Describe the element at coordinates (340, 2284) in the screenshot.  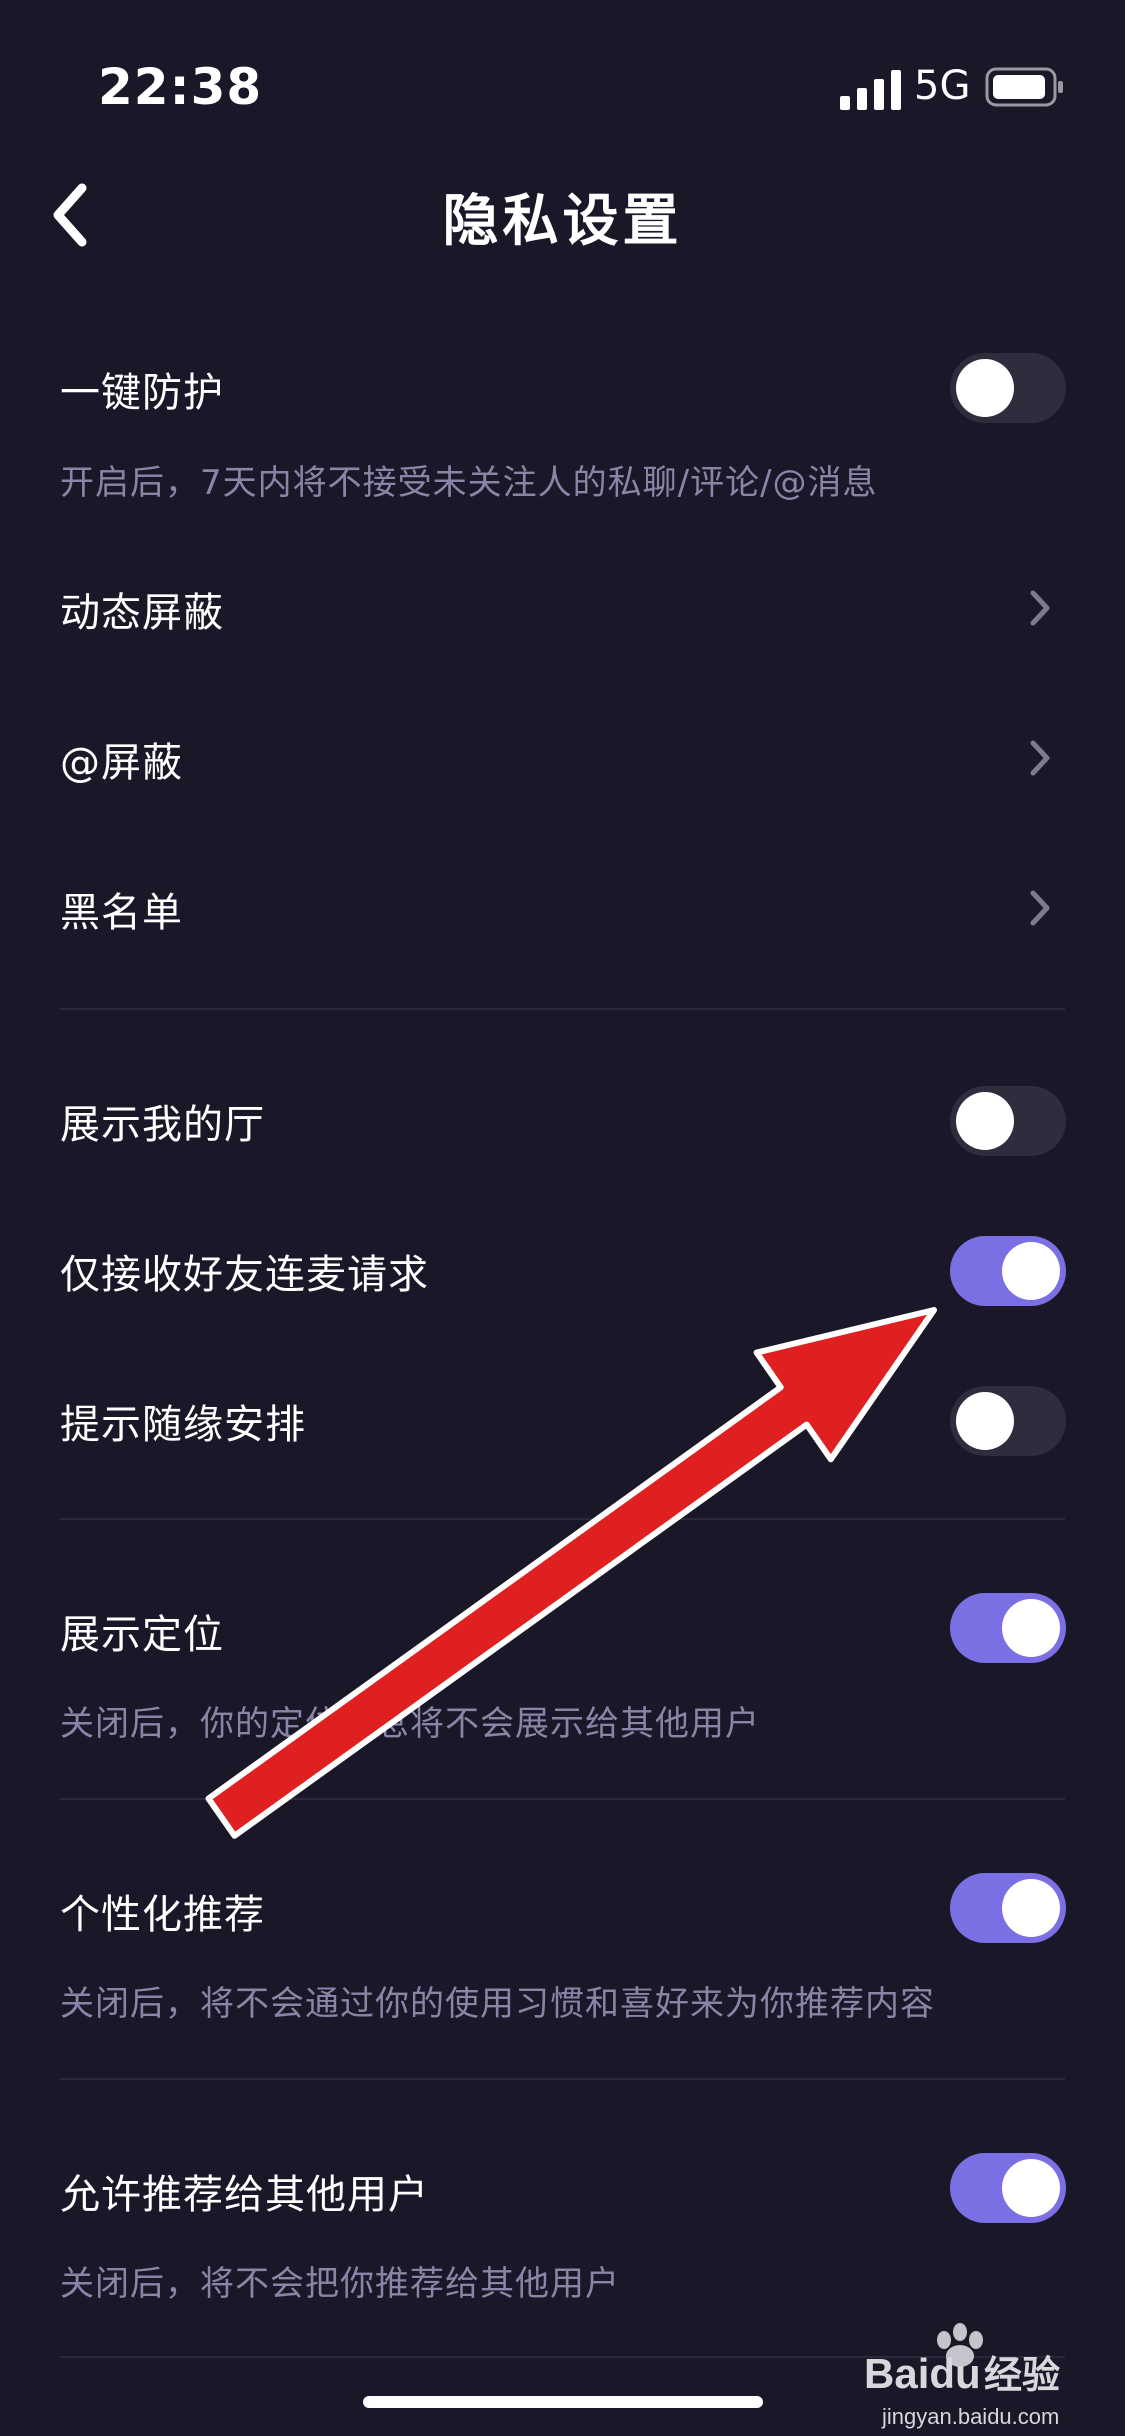
I see `allow-recommend-desc: 关闭后，将不会把你推荐给其他用户` at that location.